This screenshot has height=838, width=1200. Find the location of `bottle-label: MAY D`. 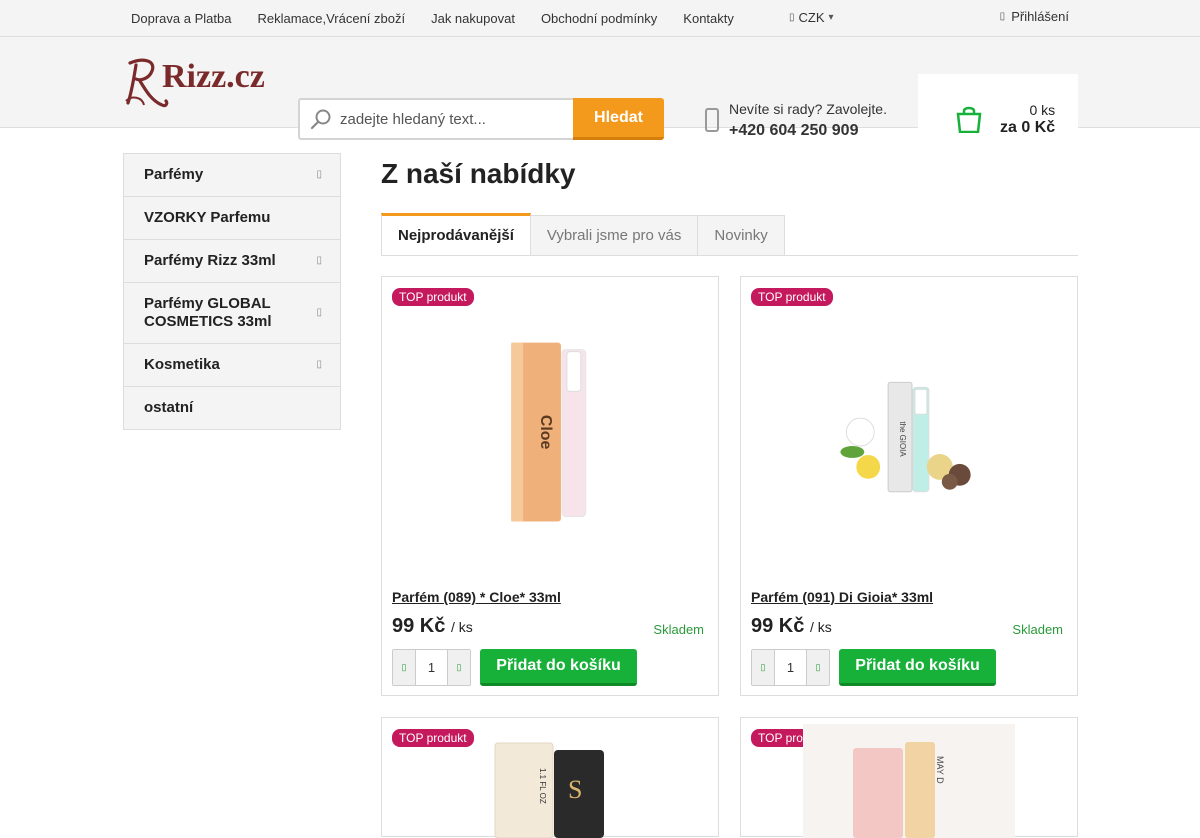

bottle-label: MAY D is located at coordinates (940, 770).